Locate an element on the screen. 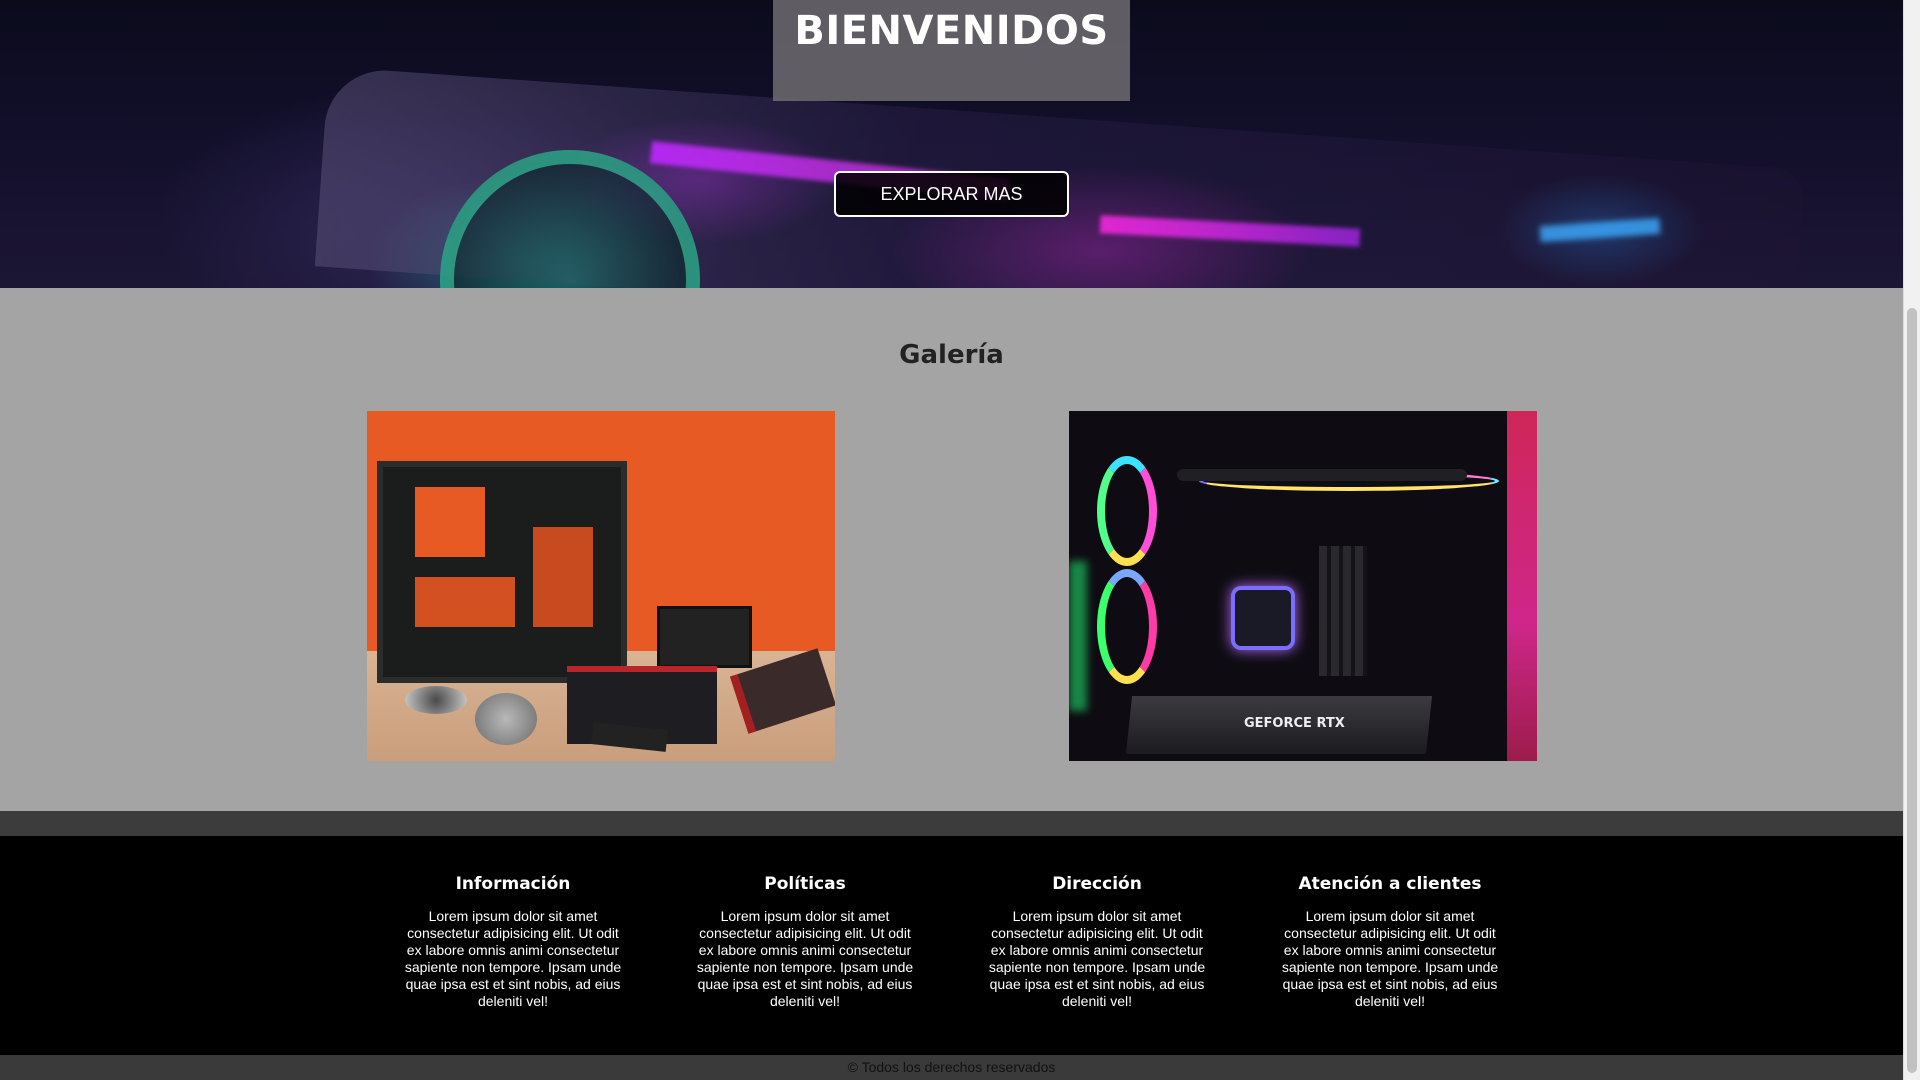 Image resolution: width=1920 pixels, height=1080 pixels. rgb-pc-build-image: GEFORCE RTX is located at coordinates (1303, 586).